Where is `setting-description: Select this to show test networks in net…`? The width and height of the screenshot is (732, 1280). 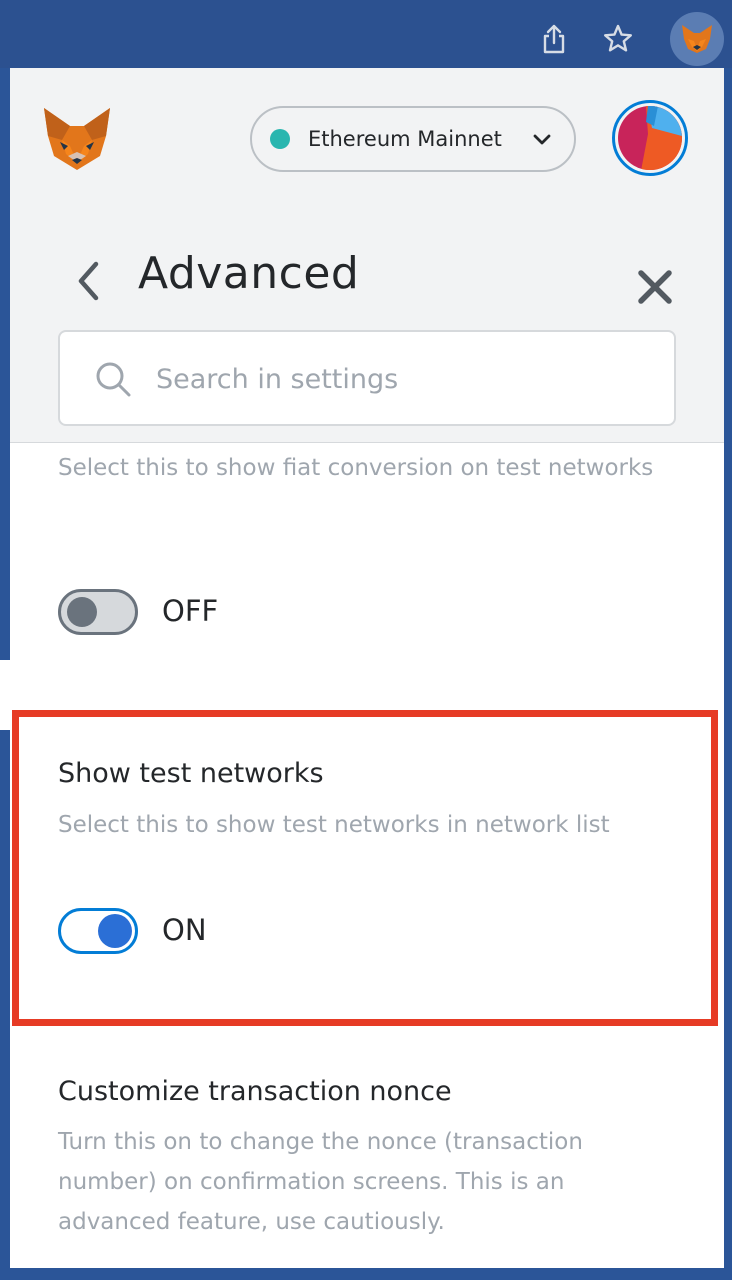 setting-description: Select this to show test networks in net… is located at coordinates (334, 825).